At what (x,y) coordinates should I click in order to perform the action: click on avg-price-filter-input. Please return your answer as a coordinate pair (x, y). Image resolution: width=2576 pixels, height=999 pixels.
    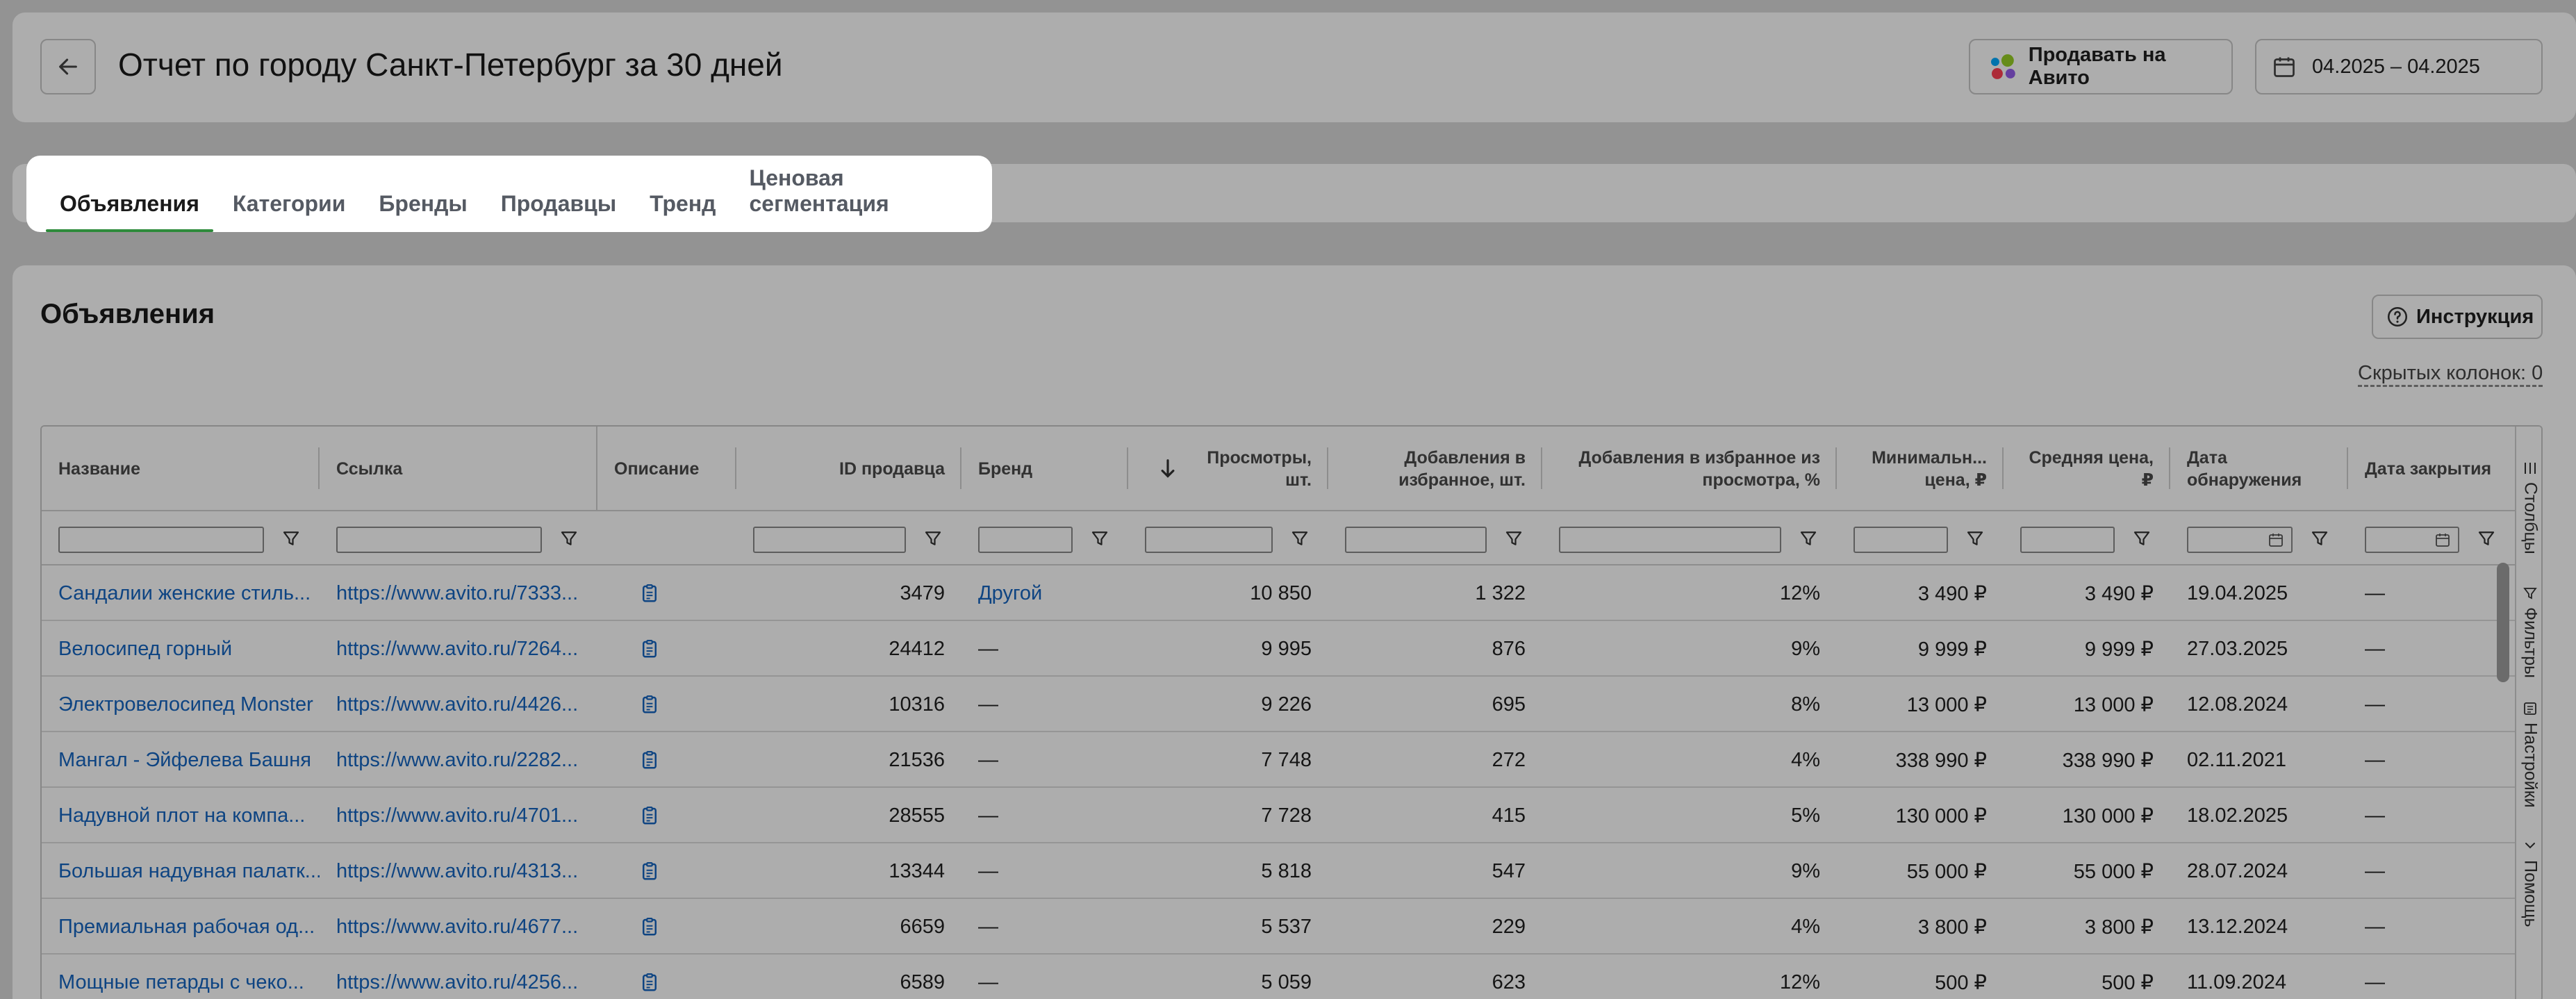
    Looking at the image, I should click on (2068, 540).